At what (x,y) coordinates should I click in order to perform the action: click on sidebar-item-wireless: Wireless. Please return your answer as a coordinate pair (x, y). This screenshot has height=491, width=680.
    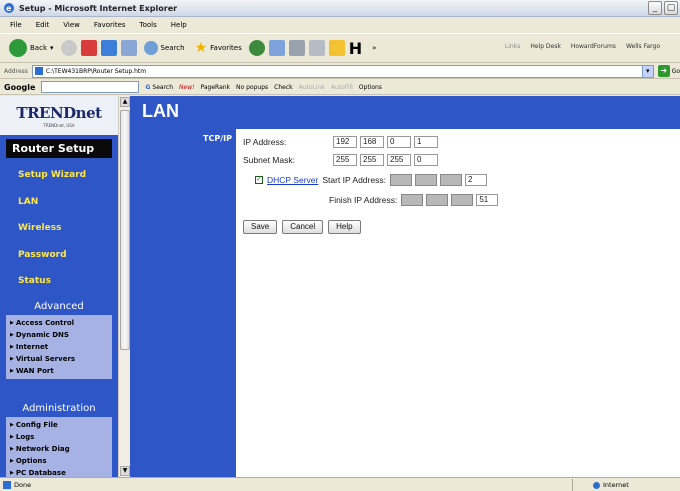
    Looking at the image, I should click on (59, 228).